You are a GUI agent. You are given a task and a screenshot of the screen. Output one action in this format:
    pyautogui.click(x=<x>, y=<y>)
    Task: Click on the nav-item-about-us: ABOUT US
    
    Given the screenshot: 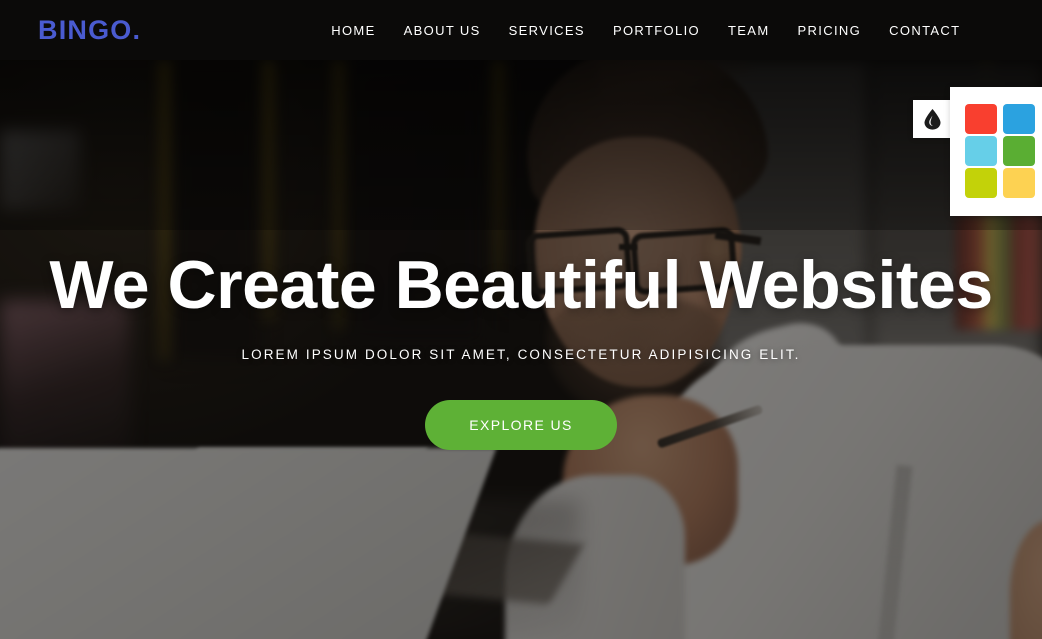 What is the action you would take?
    pyautogui.click(x=442, y=30)
    